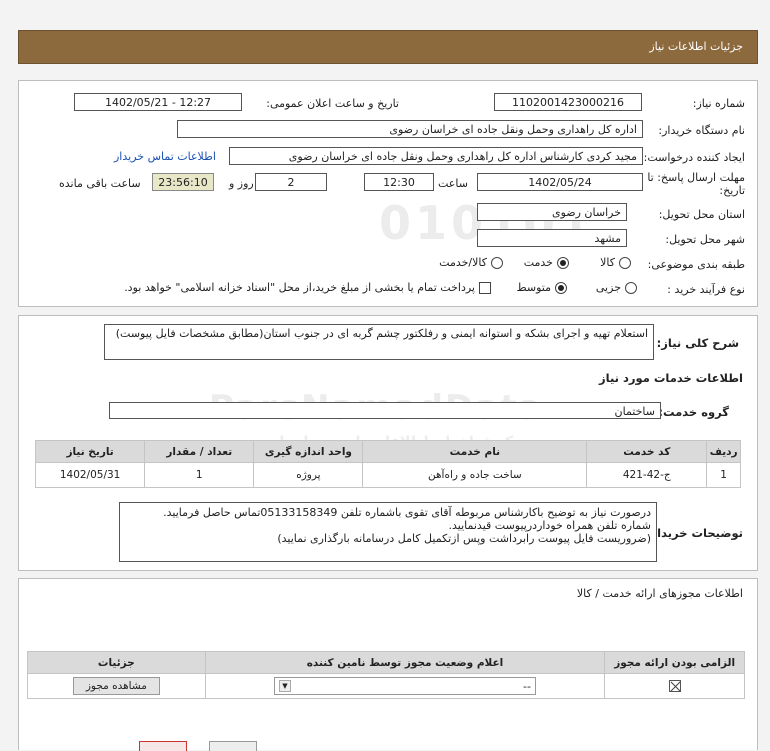  What do you see at coordinates (697, 343) in the screenshot?
I see `description-label: شرح کلی نیاز:` at bounding box center [697, 343].